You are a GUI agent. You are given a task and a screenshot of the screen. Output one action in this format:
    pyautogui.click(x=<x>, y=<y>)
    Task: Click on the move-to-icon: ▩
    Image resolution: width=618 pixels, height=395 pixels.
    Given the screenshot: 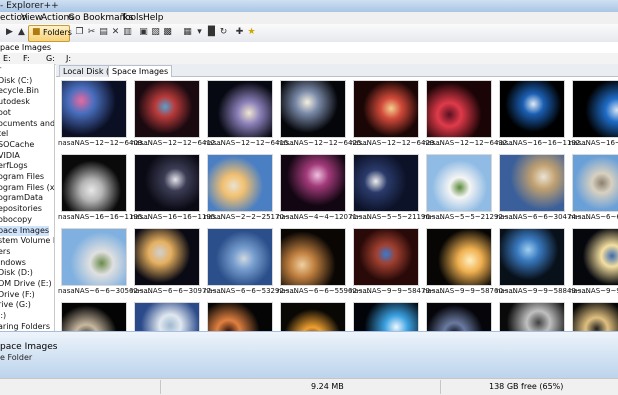 What is the action you would take?
    pyautogui.click(x=167, y=32)
    